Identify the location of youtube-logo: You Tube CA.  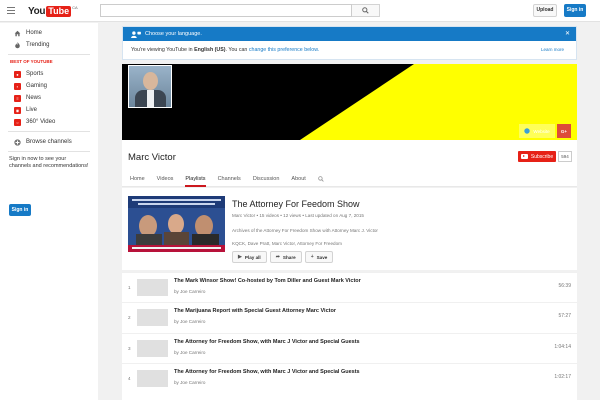
(53, 11).